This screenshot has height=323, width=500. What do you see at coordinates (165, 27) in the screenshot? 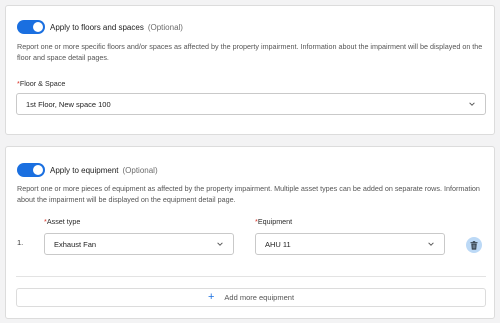
I see `floors-toggle-optional: (Optional)` at bounding box center [165, 27].